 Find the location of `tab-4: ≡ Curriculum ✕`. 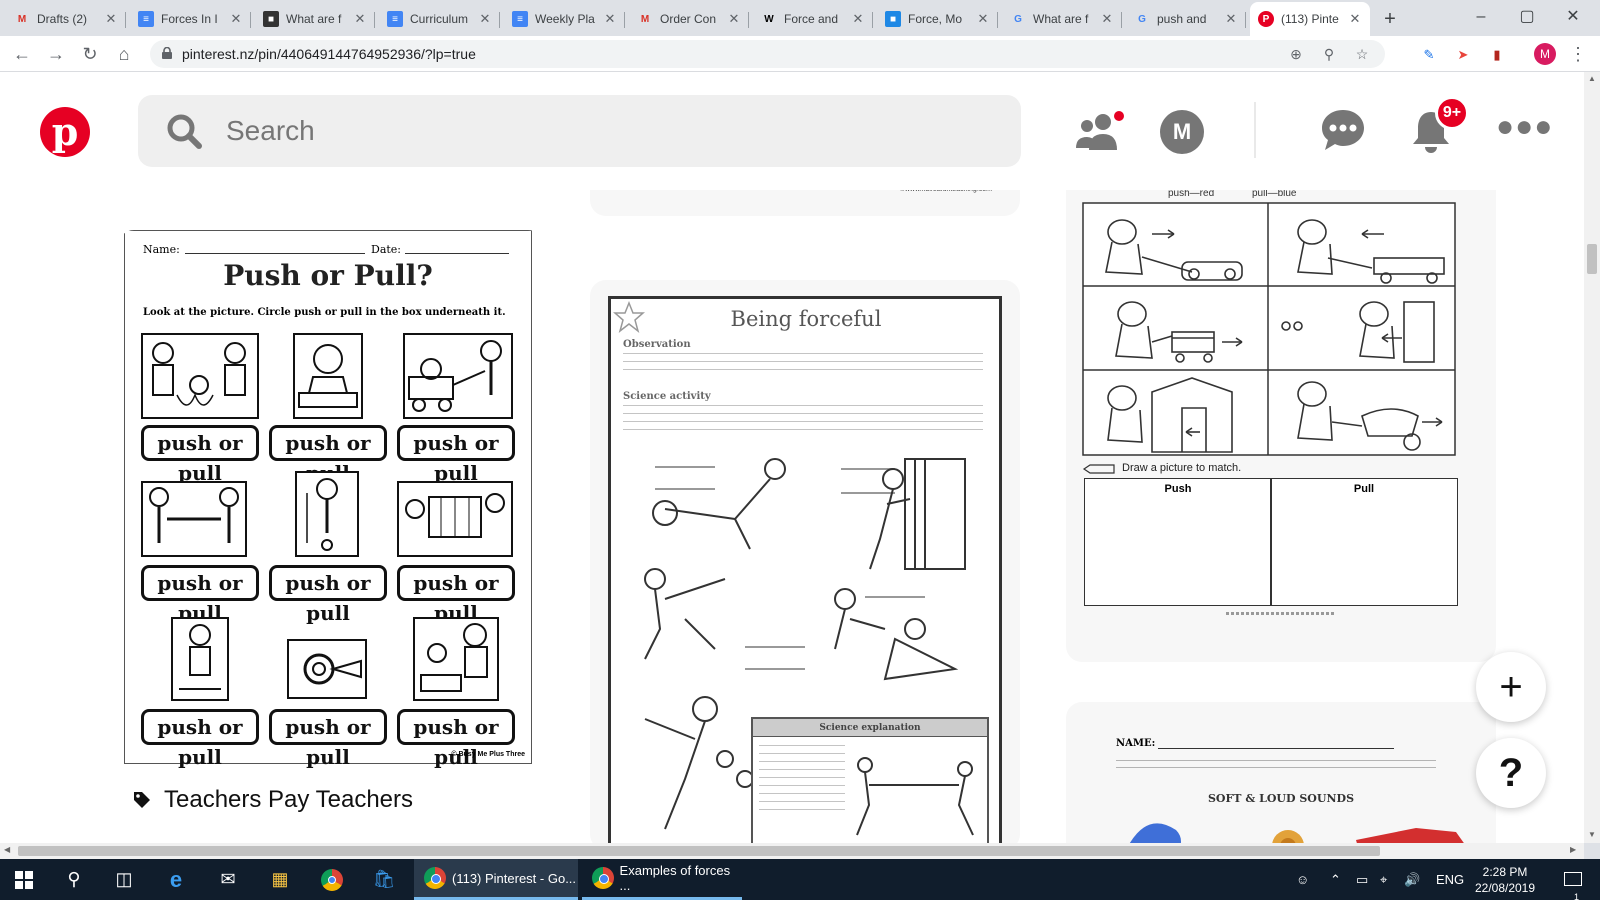

tab-4: ≡ Curriculum ✕ is located at coordinates (439, 19).